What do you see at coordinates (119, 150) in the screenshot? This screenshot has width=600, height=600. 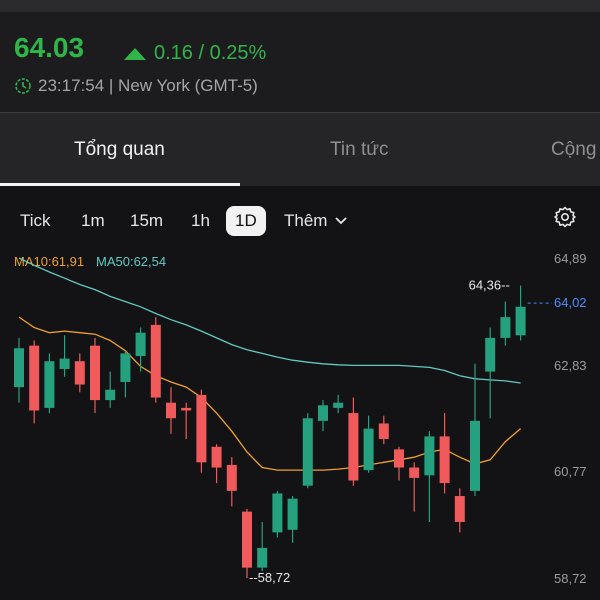 I see `tab-overview: Tổng quan` at bounding box center [119, 150].